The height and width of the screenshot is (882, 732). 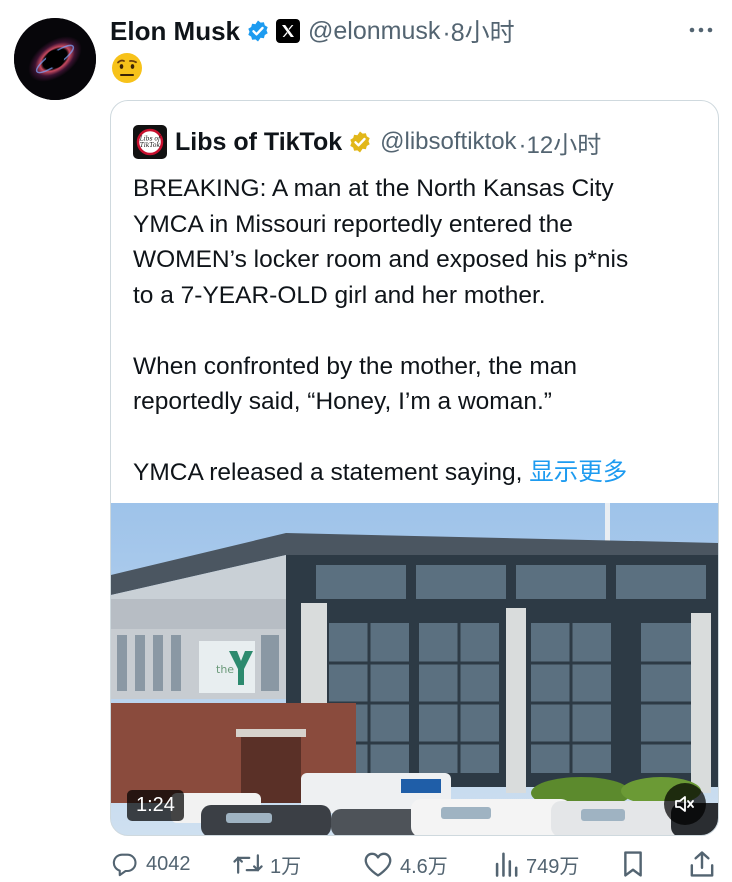 I want to click on x-affiliation-icon, so click(x=288, y=31).